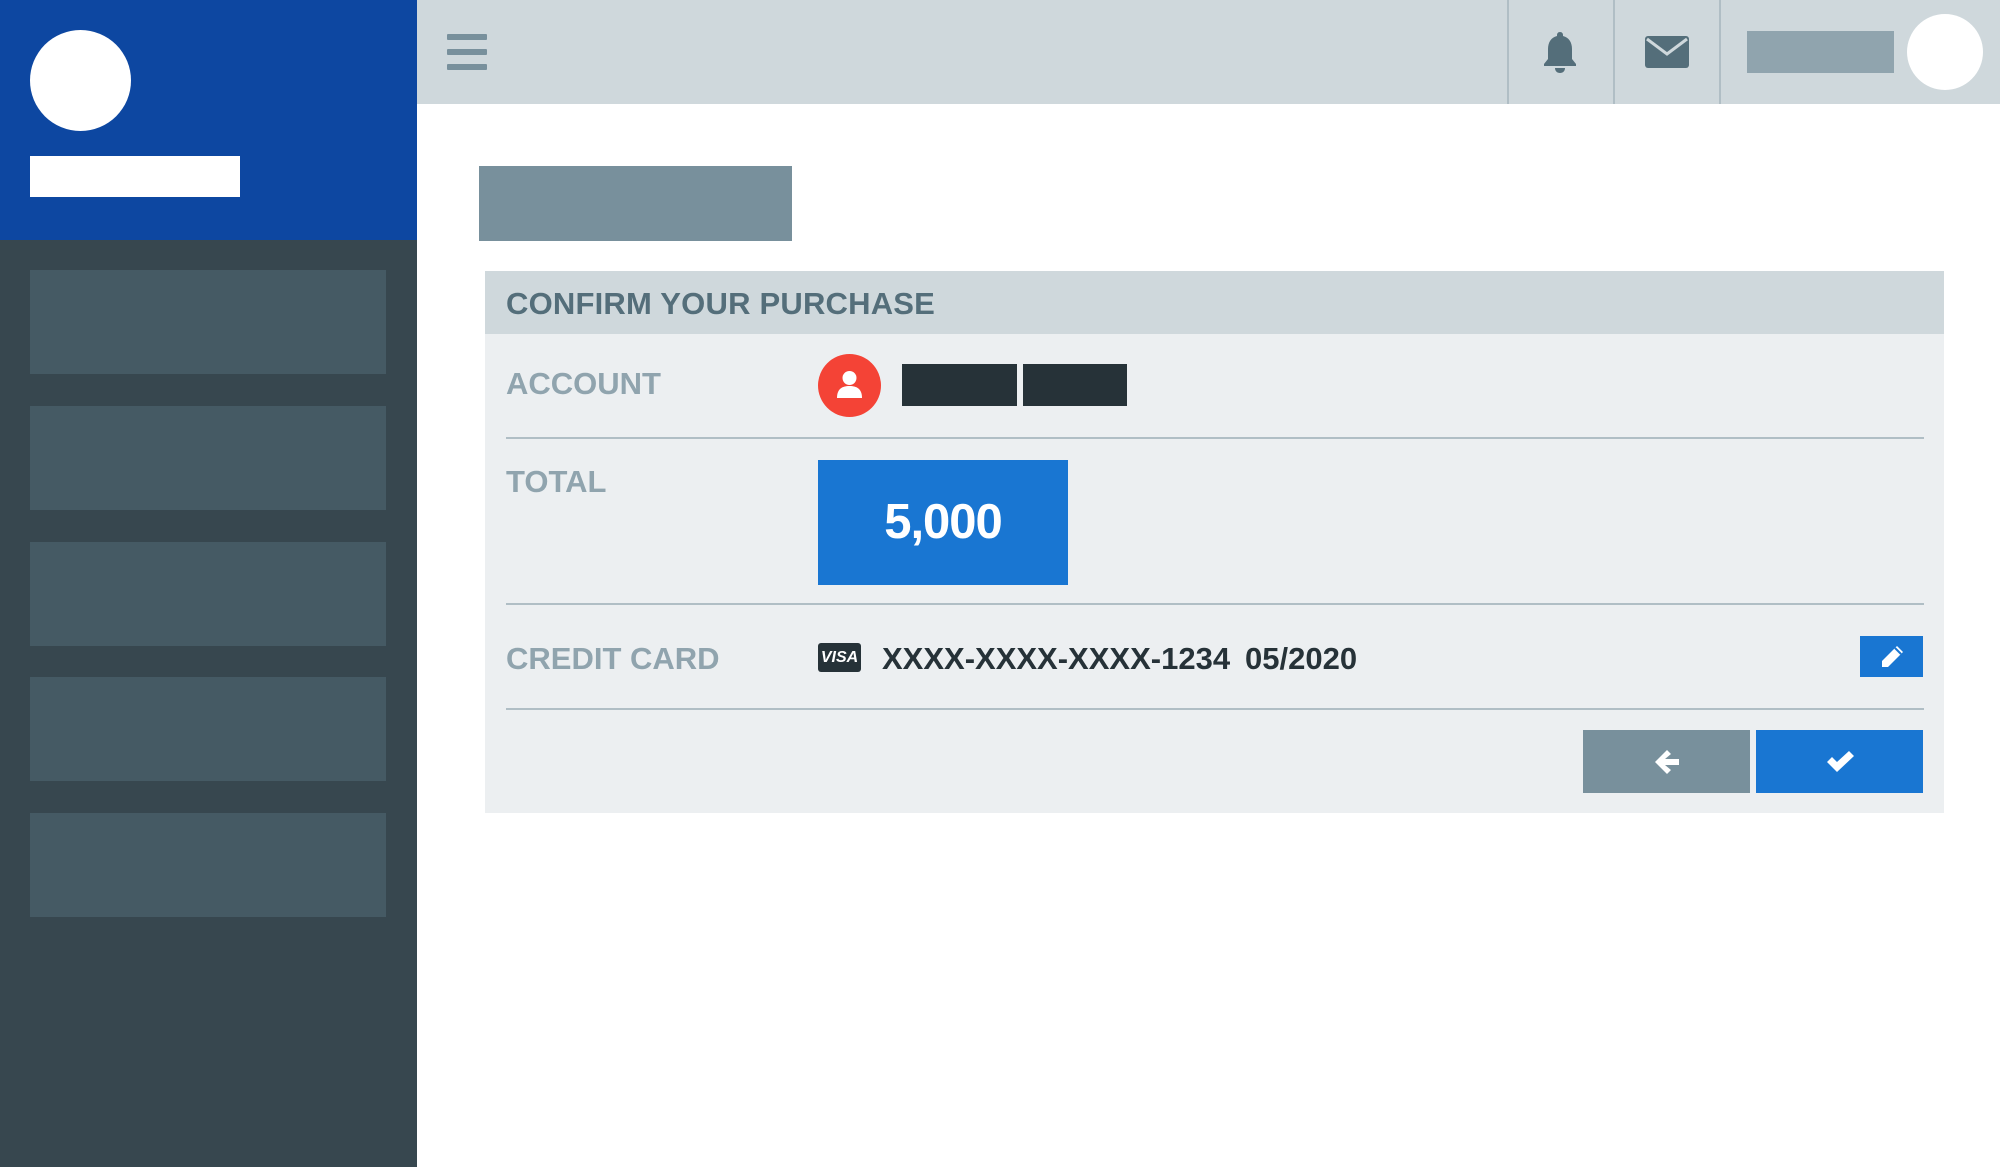  I want to click on total-label: TOTAL, so click(556, 481).